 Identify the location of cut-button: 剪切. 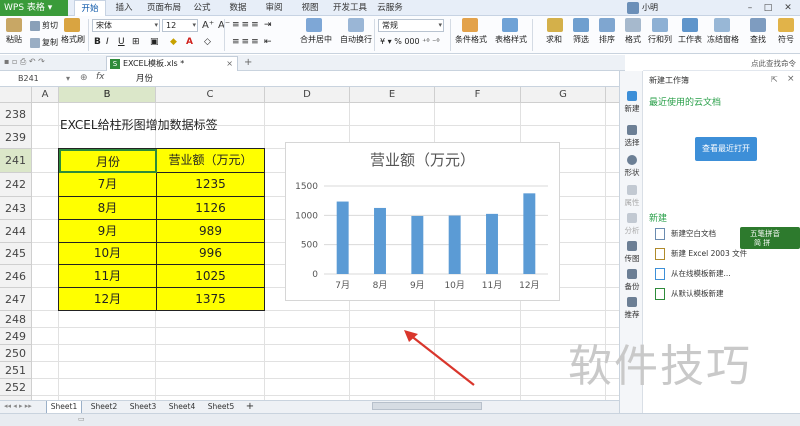
(44, 25).